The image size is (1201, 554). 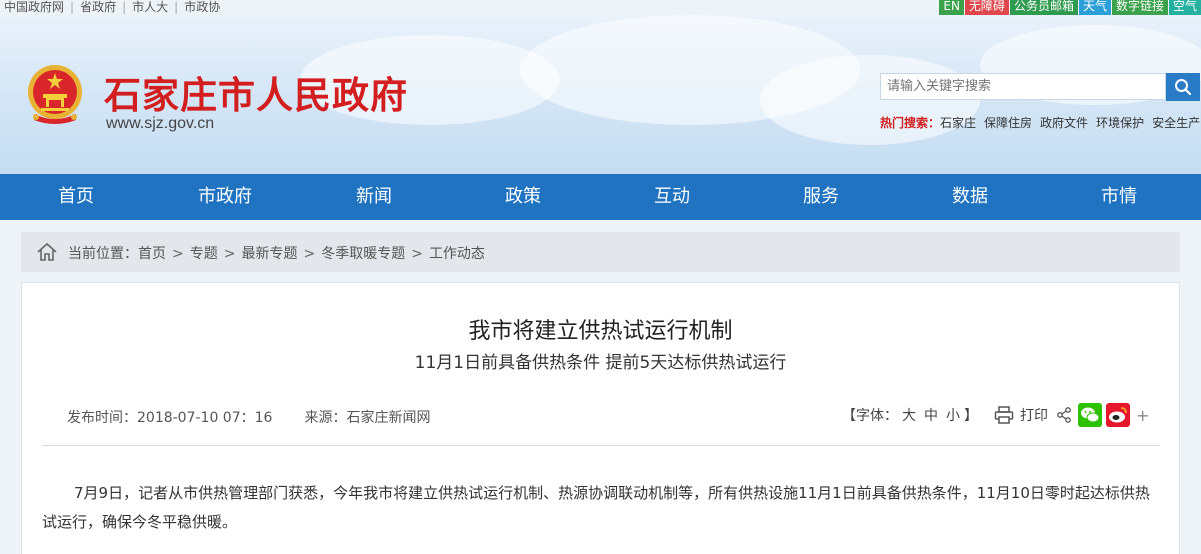 I want to click on font-size-medium: 中, so click(x=931, y=415).